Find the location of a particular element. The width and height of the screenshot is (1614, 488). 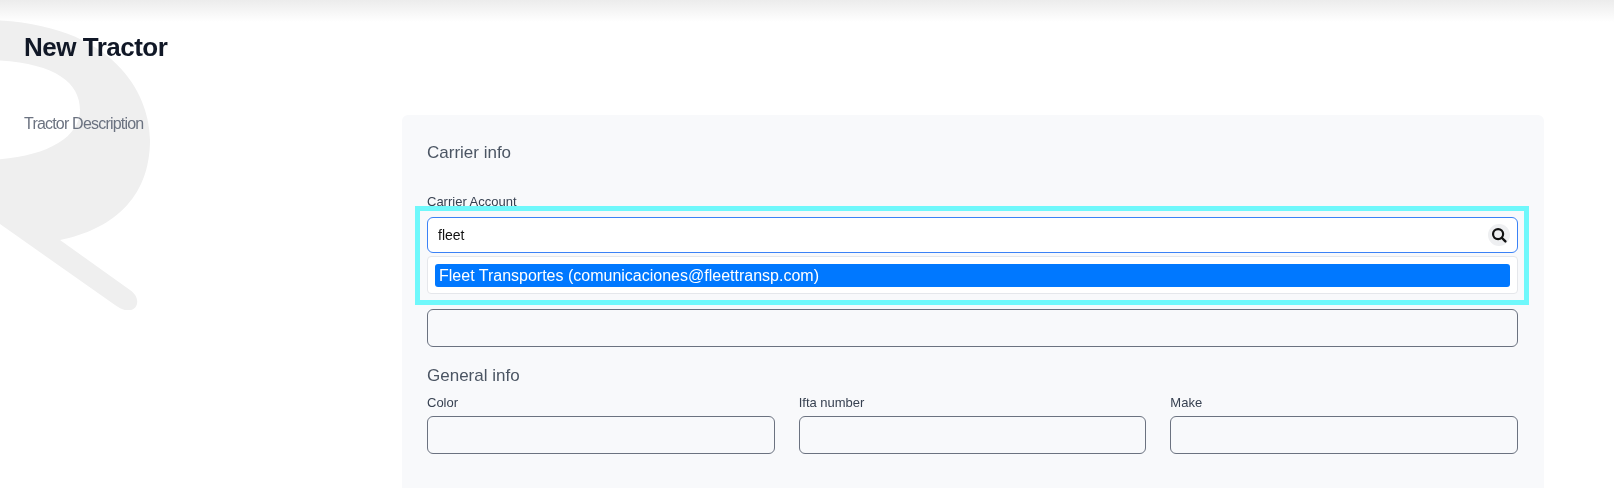

field-label: Make is located at coordinates (1187, 402).